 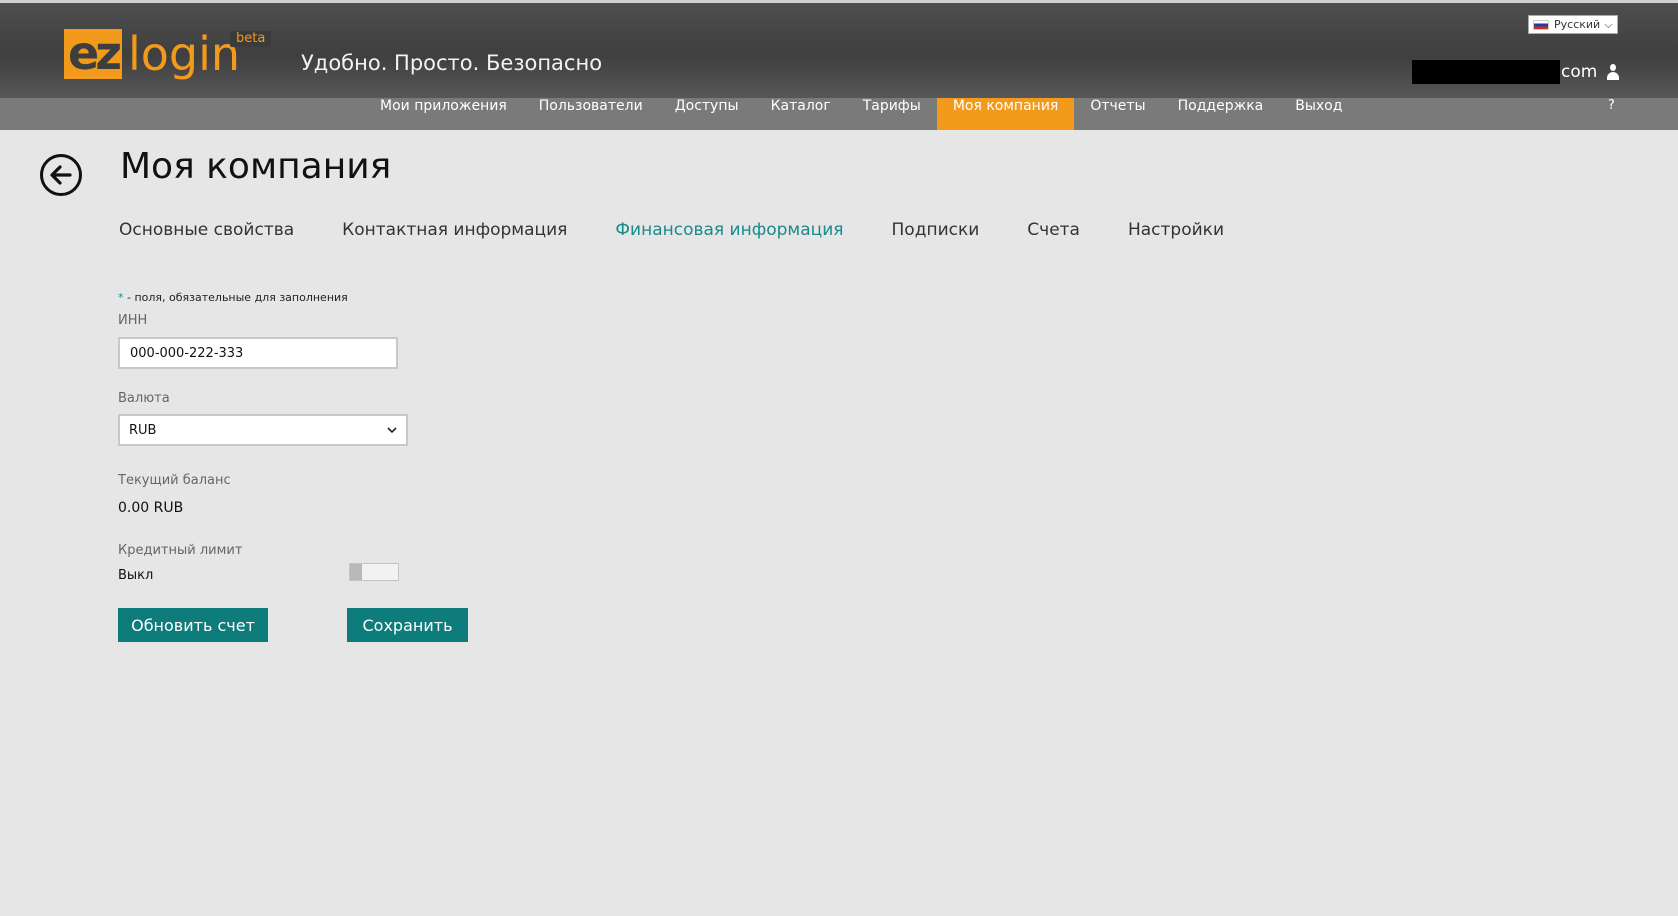 What do you see at coordinates (1541, 24) in the screenshot?
I see `russian-flag-icon` at bounding box center [1541, 24].